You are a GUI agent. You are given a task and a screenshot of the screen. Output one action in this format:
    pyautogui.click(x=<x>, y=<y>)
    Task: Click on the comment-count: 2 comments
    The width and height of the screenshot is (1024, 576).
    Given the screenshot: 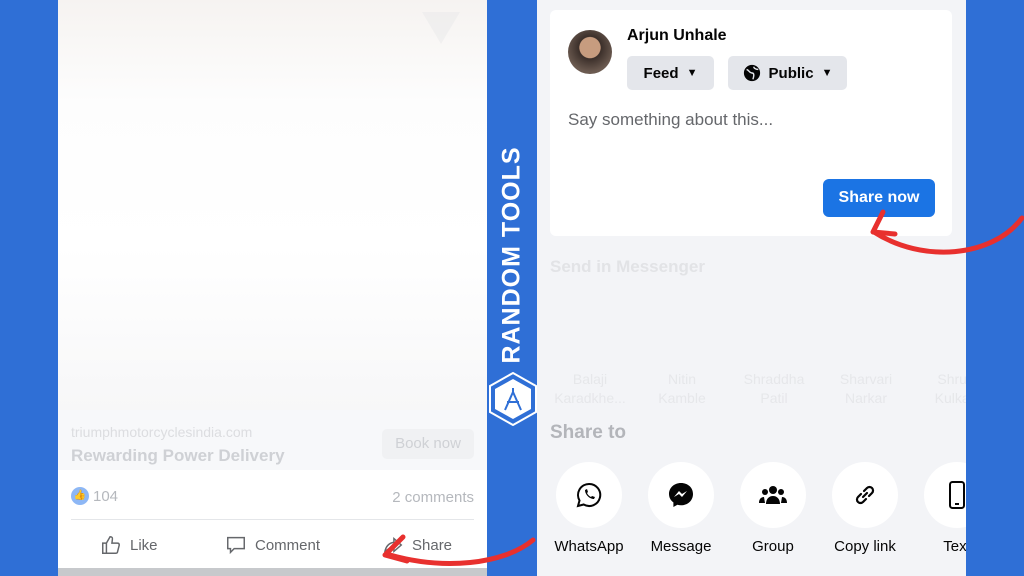 What is the action you would take?
    pyautogui.click(x=433, y=497)
    